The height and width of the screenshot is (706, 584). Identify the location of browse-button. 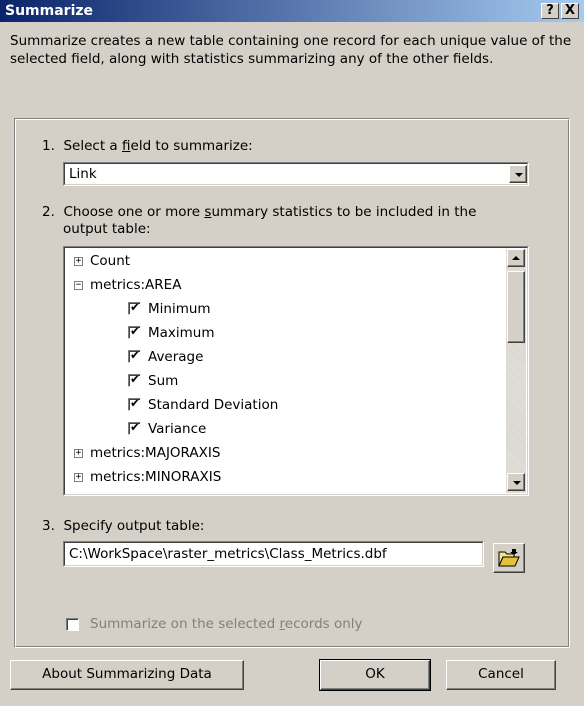
(509, 558).